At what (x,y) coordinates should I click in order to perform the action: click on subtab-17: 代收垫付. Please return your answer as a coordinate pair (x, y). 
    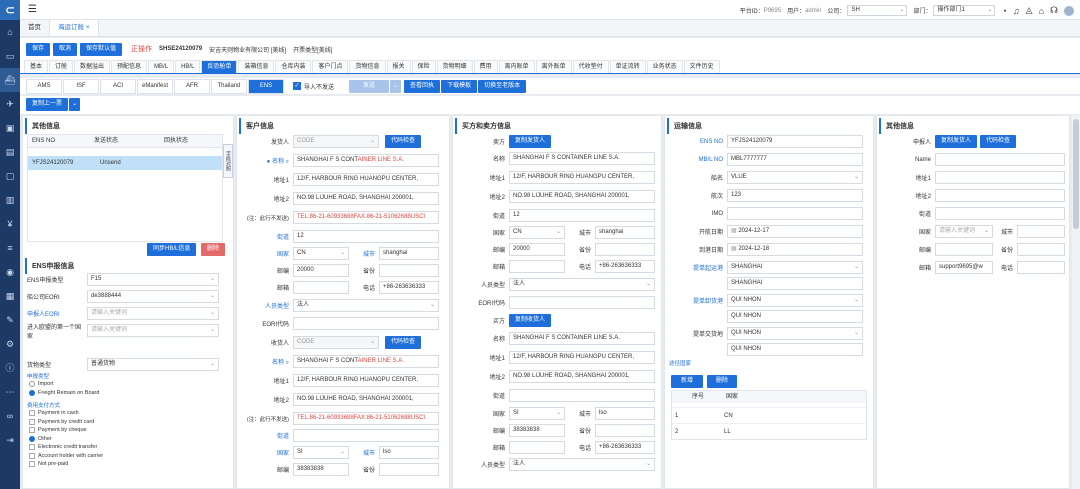
    Looking at the image, I should click on (590, 66).